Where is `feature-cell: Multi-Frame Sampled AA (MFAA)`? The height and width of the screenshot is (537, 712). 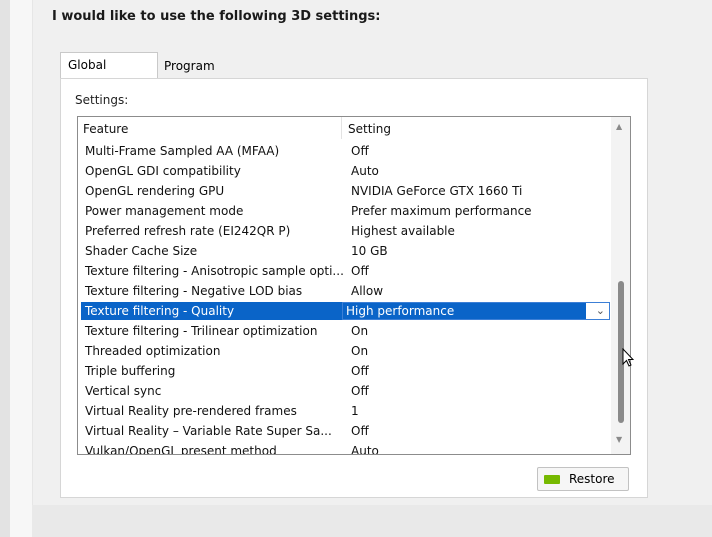
feature-cell: Multi-Frame Sampled AA (MFAA) is located at coordinates (182, 151).